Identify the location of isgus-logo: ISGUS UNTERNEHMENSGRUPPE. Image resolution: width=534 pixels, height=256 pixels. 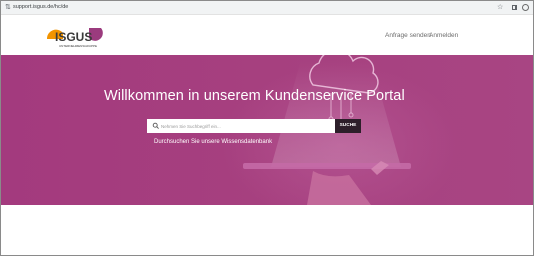
(75, 37).